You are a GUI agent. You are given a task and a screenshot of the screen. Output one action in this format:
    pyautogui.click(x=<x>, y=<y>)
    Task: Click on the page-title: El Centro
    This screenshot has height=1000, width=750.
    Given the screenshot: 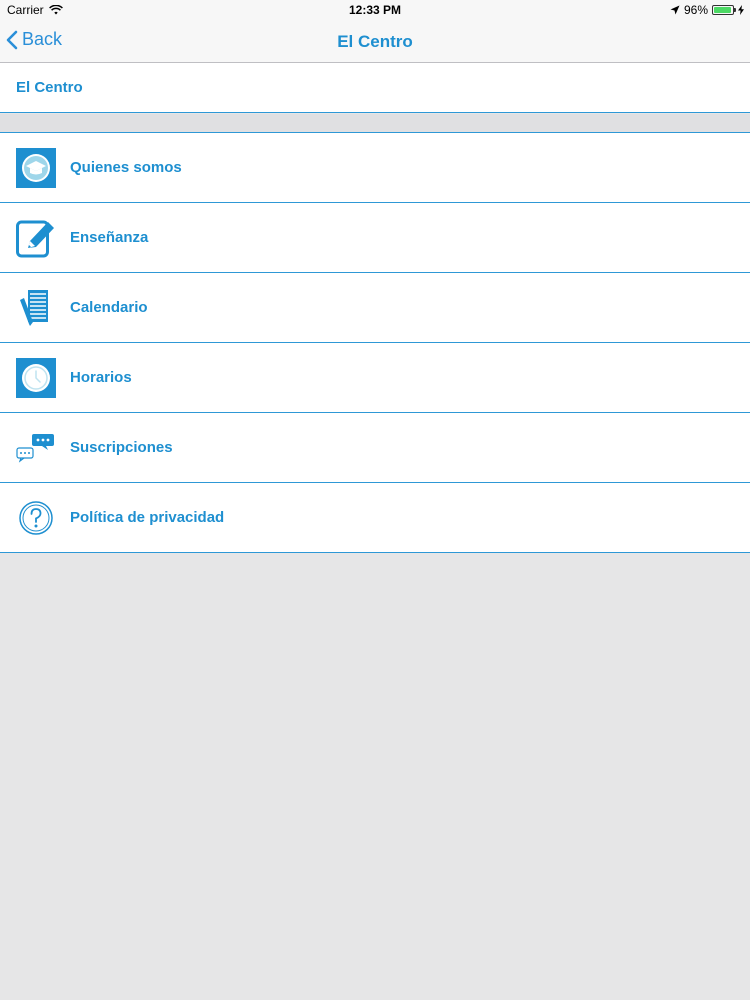 What is the action you would take?
    pyautogui.click(x=375, y=41)
    